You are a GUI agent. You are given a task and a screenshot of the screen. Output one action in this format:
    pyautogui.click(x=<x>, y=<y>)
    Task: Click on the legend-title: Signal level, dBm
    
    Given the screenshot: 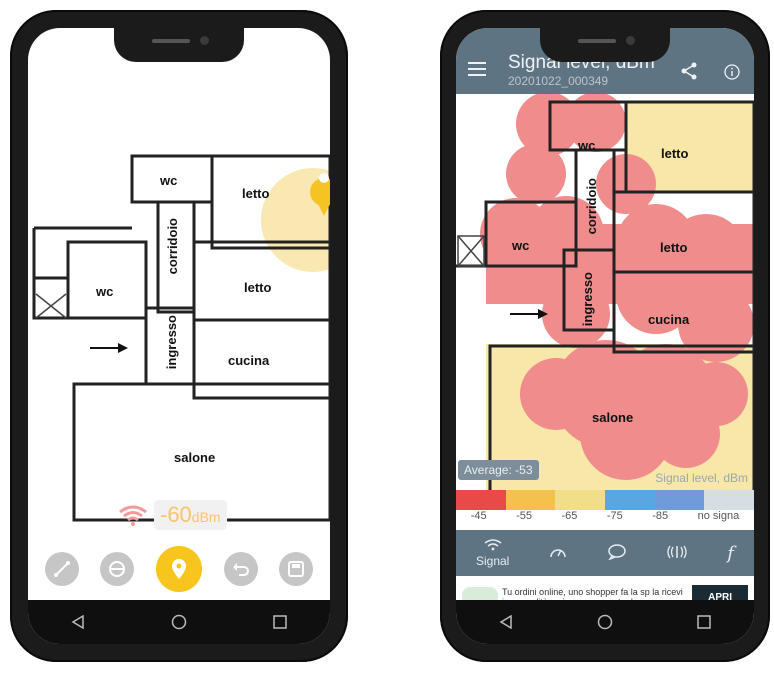 What is the action you would take?
    pyautogui.click(x=701, y=478)
    